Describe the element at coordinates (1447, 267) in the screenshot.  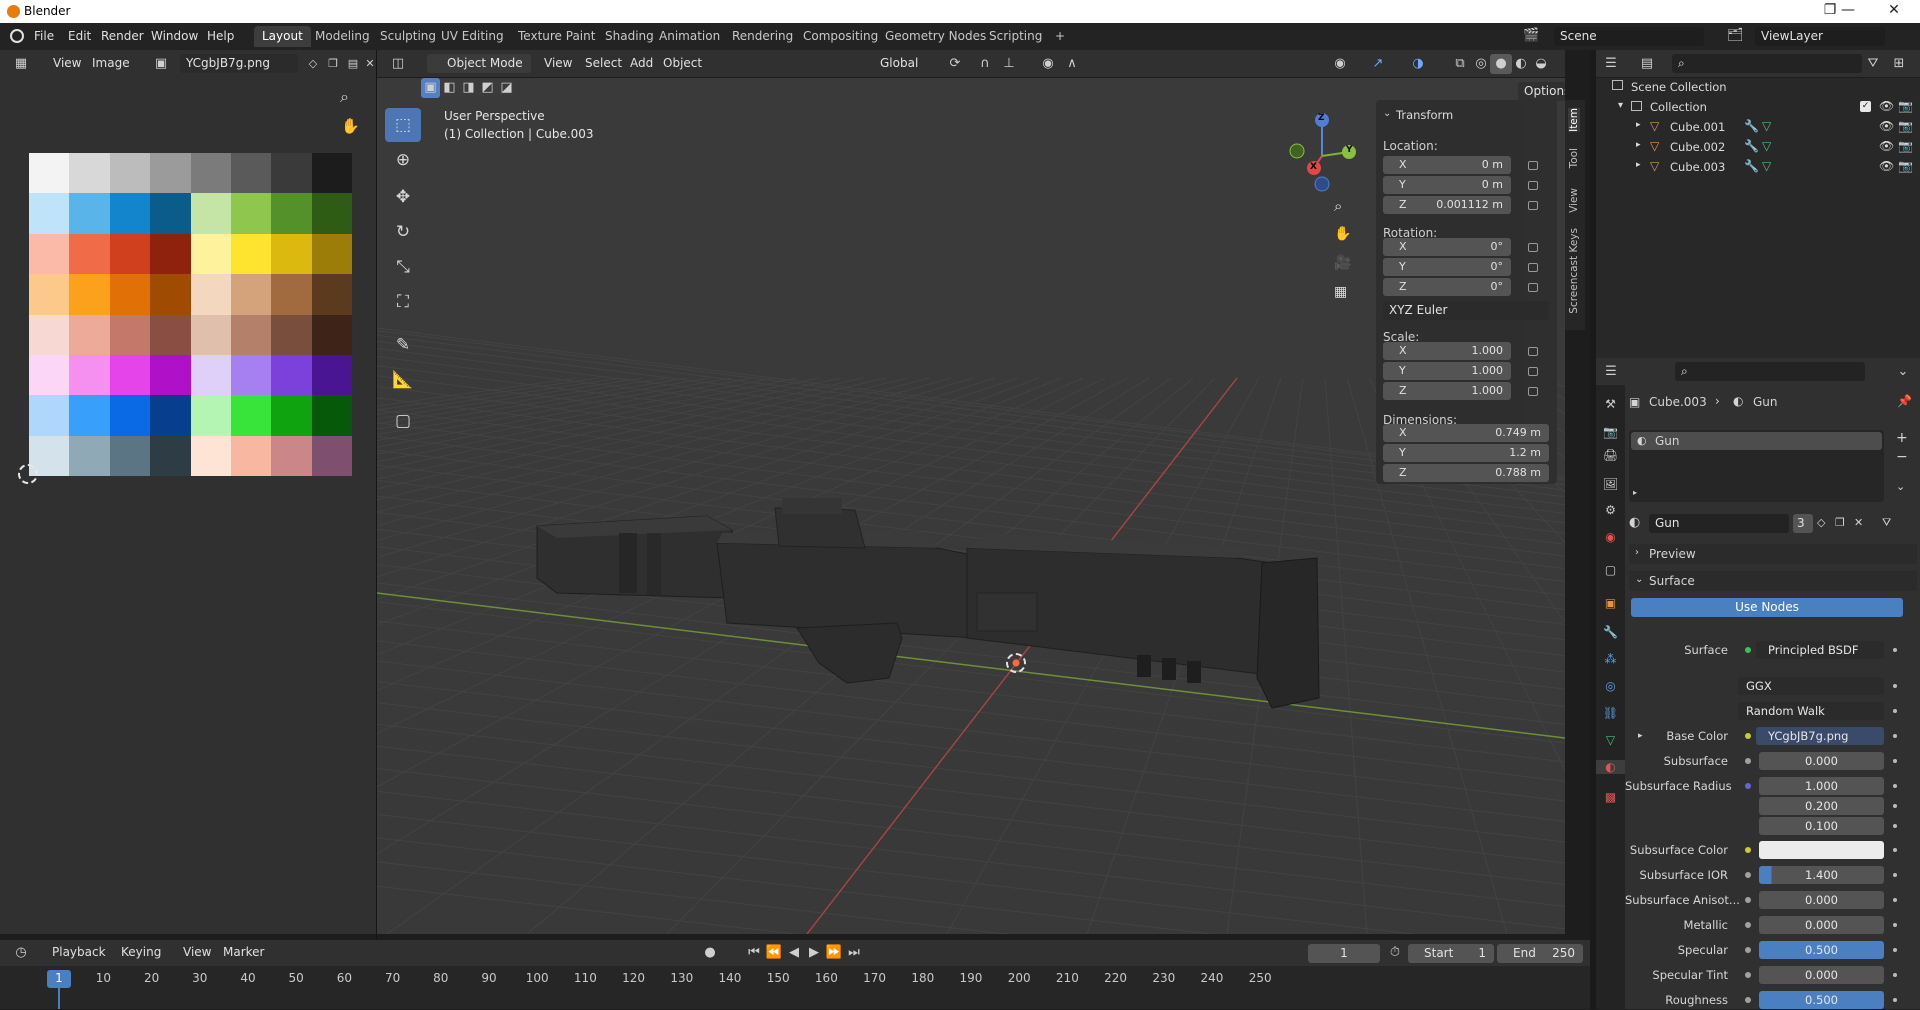
I see `rot-y-field: Y 0°` at that location.